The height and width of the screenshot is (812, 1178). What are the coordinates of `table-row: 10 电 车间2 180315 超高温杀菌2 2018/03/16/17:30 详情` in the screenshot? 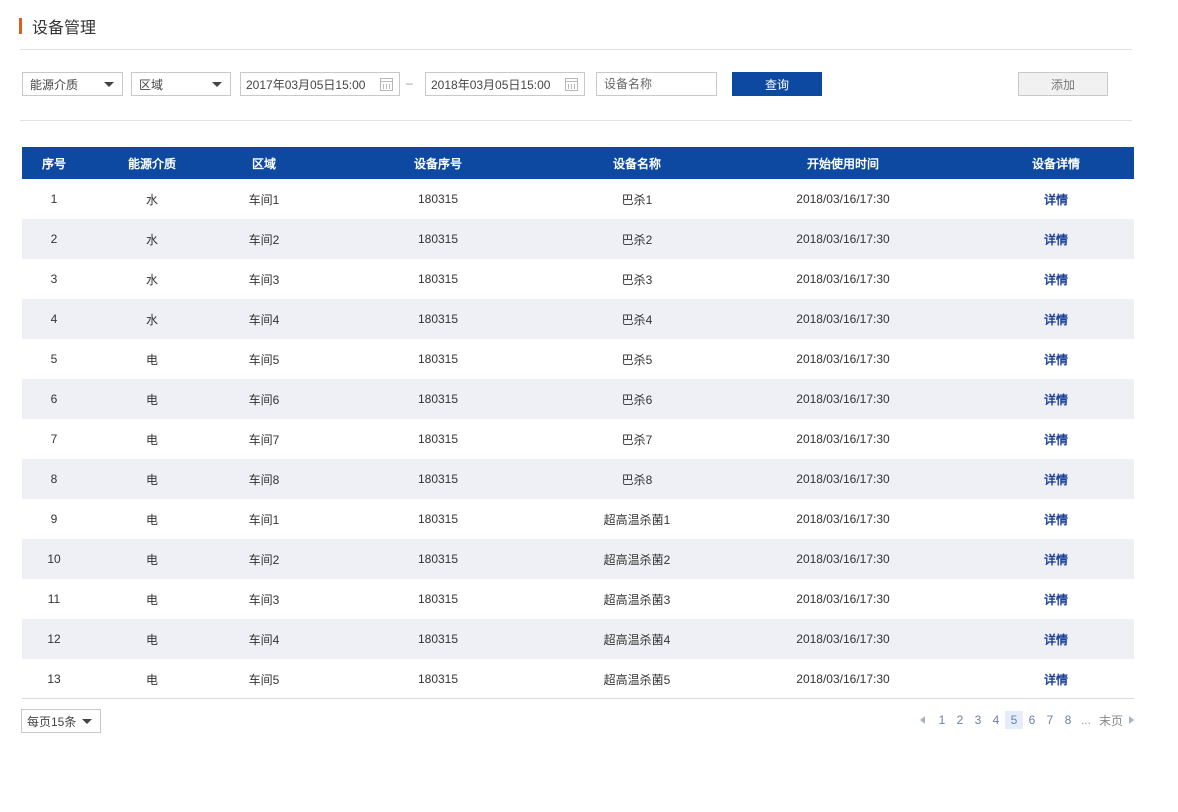 It's located at (578, 559).